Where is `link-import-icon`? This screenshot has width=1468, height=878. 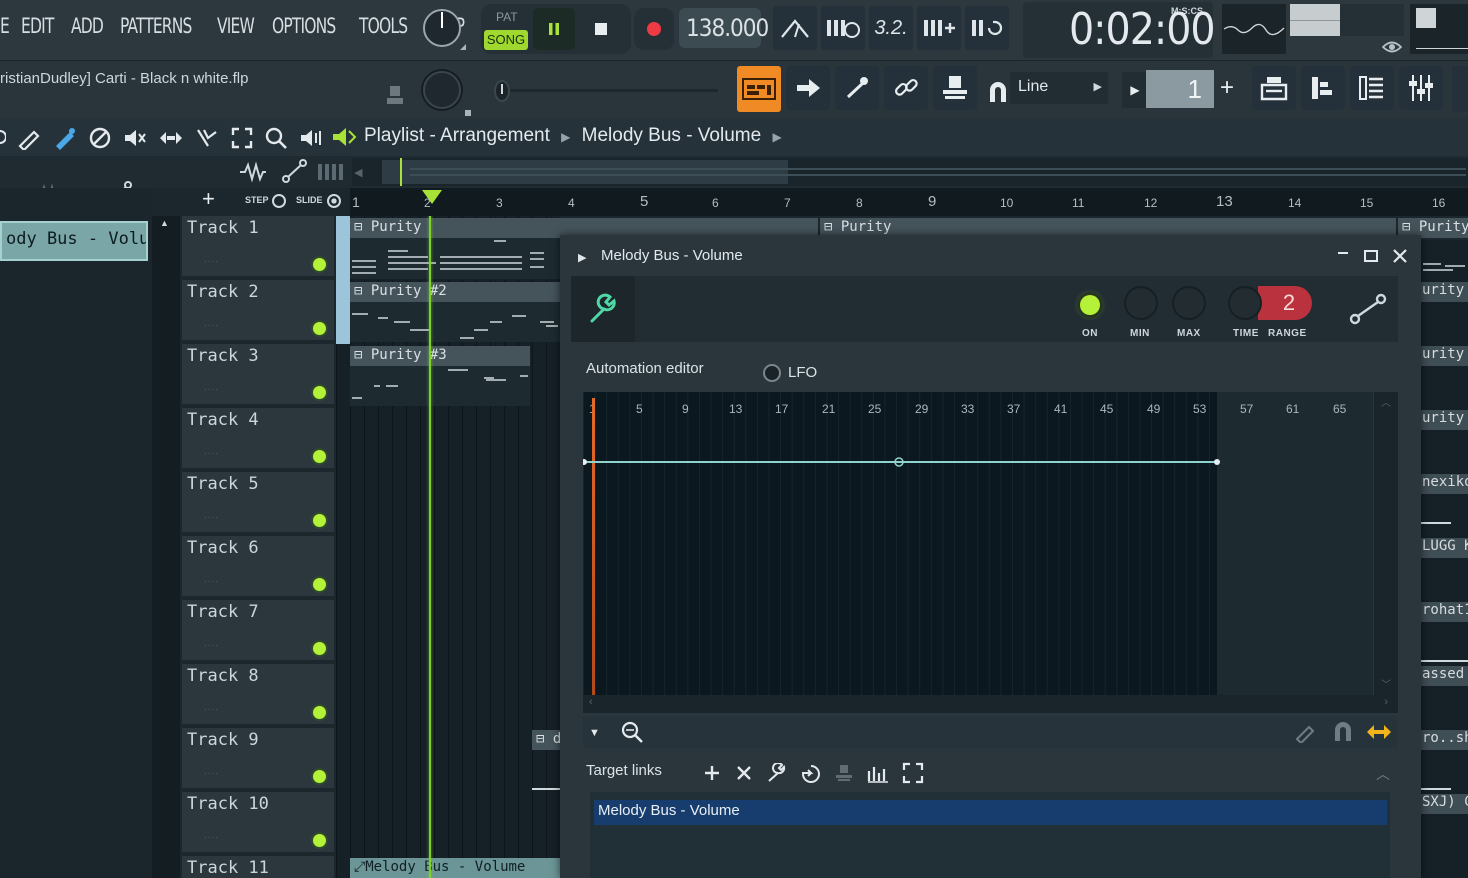 link-import-icon is located at coordinates (811, 773).